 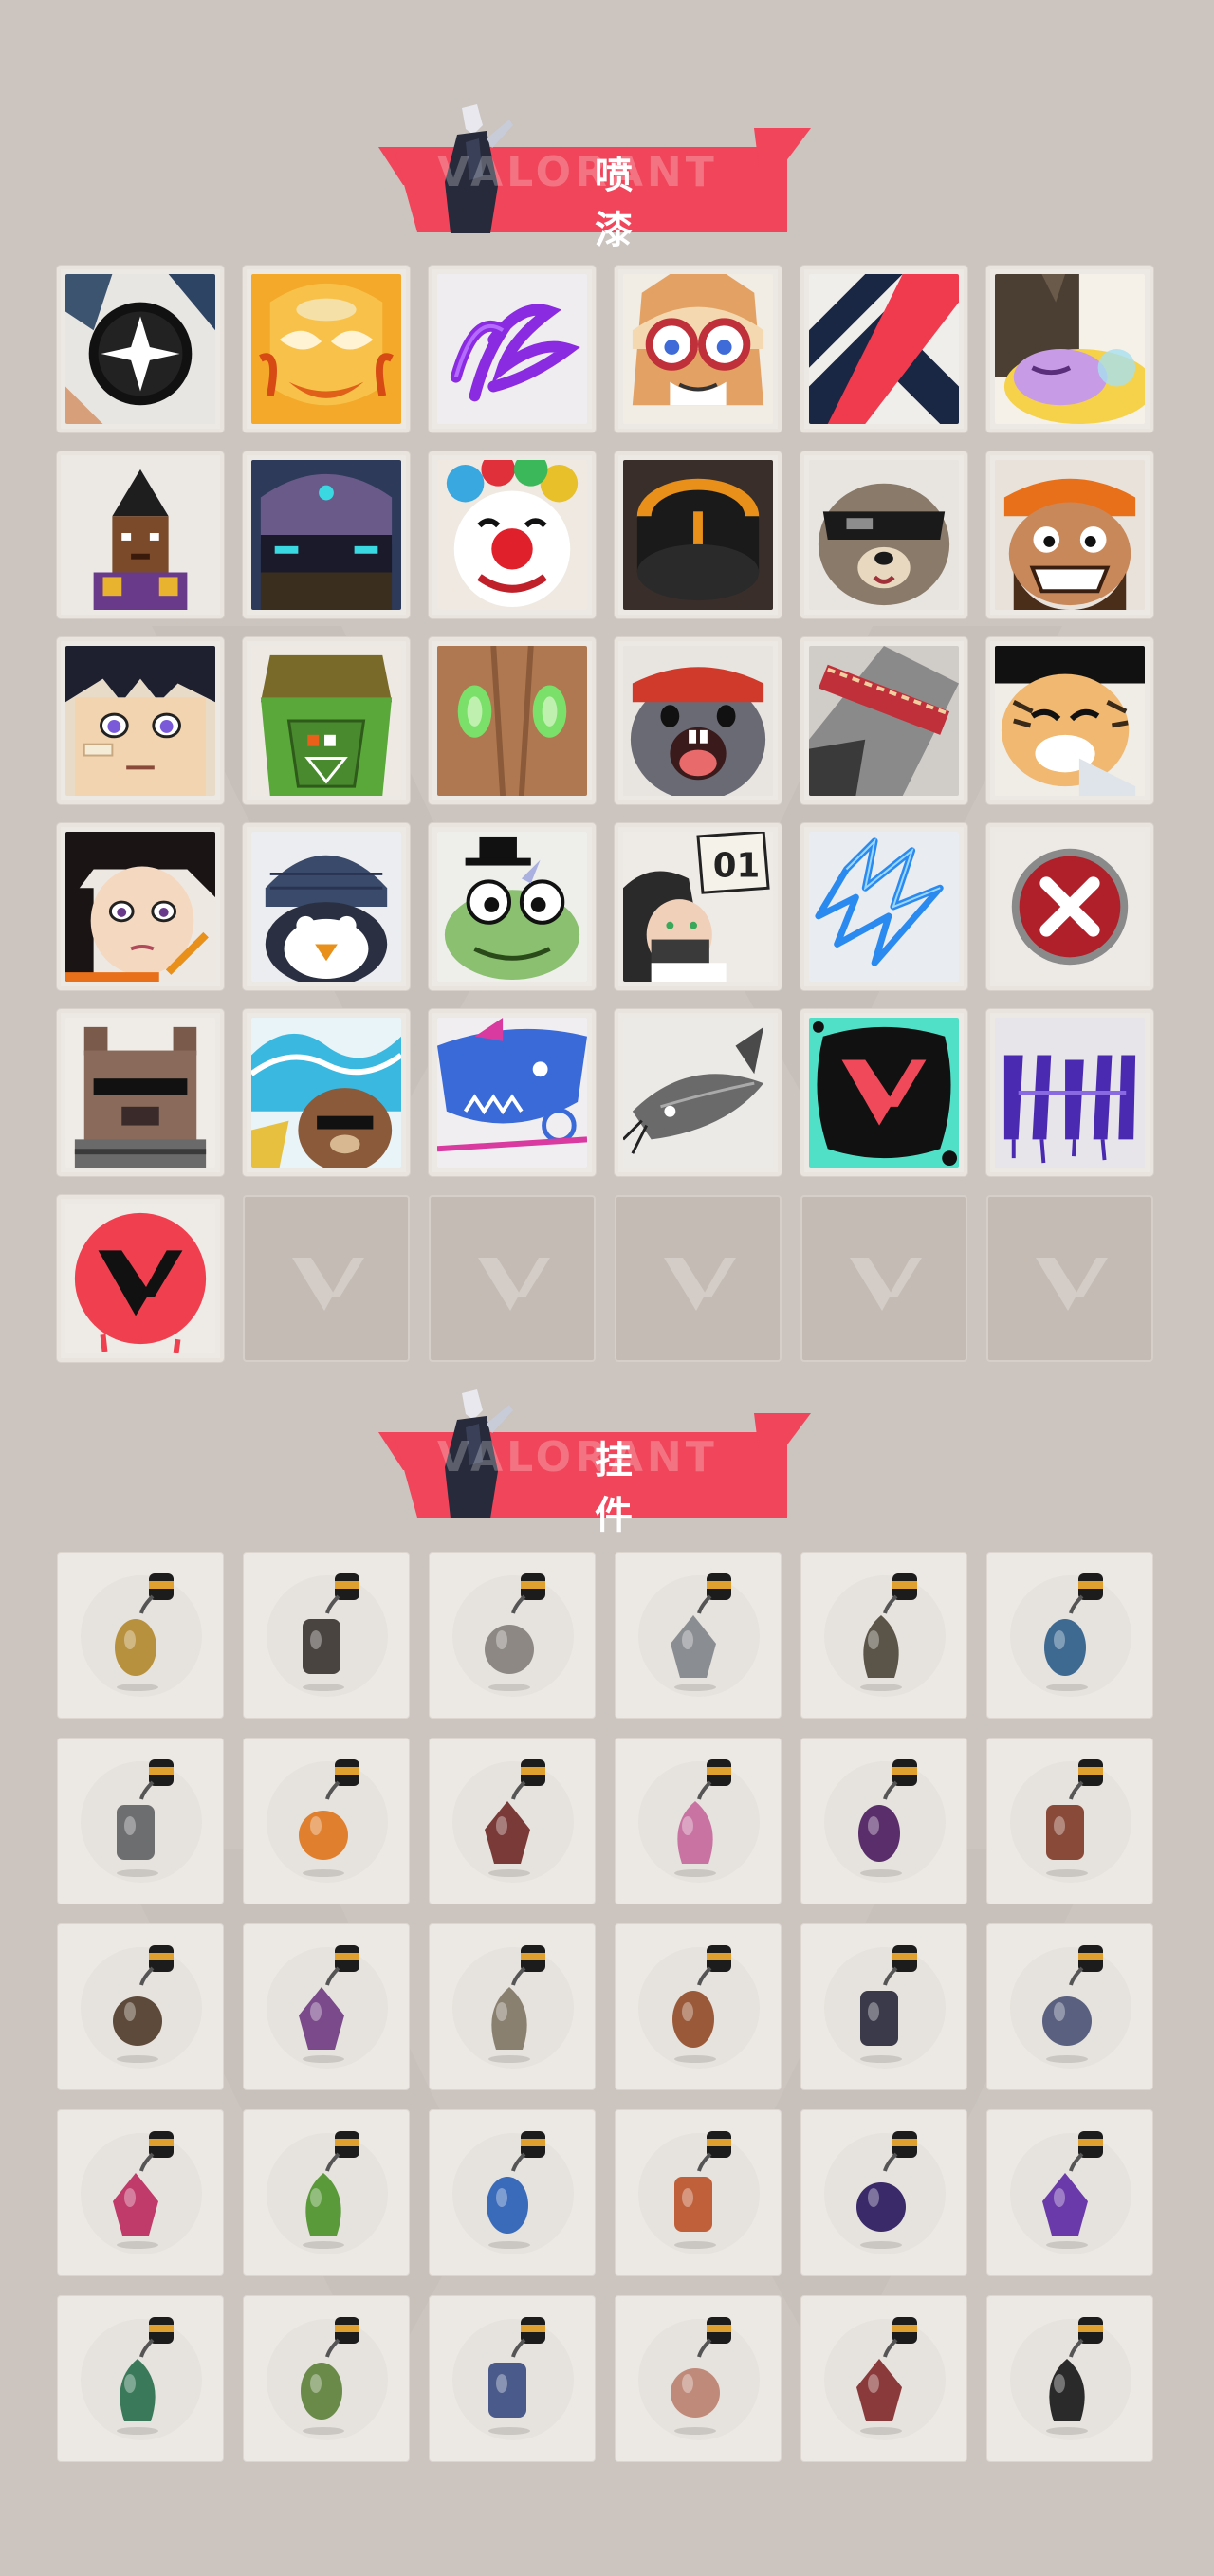 I want to click on seal-icon, so click(x=698, y=721).